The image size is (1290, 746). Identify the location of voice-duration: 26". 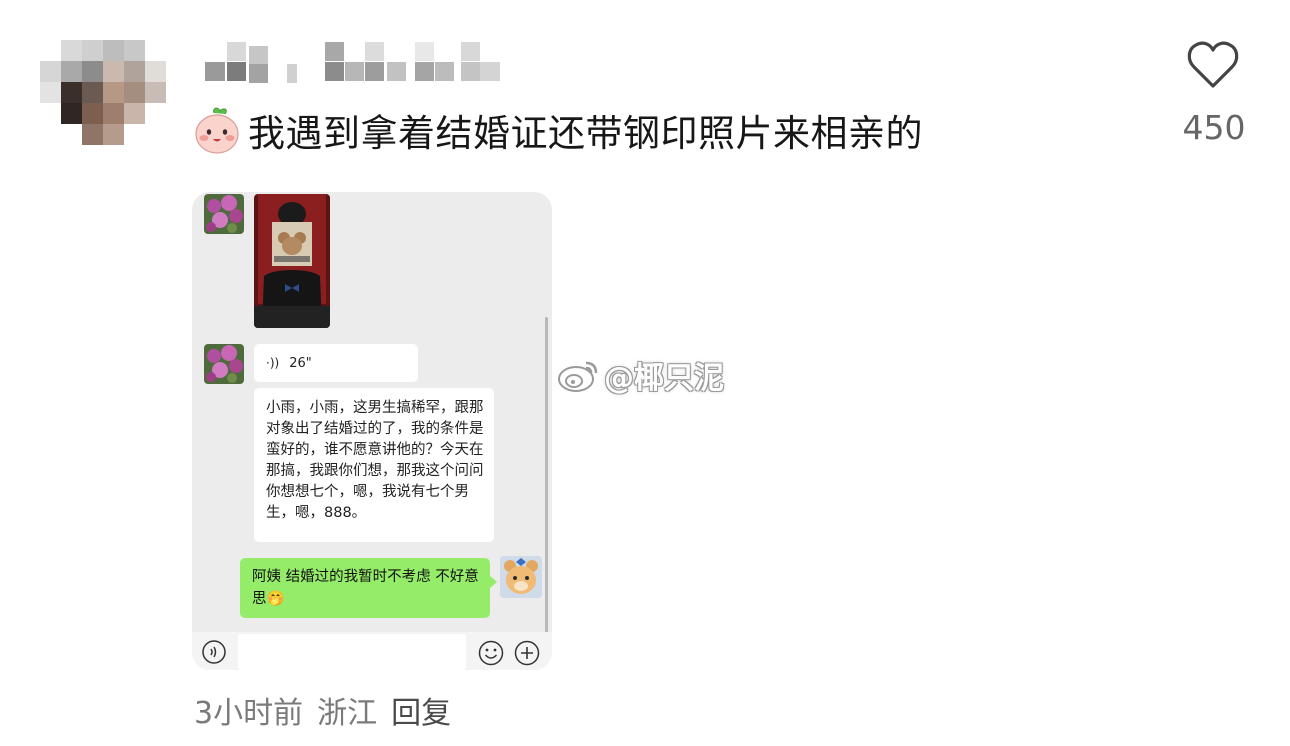
(300, 363).